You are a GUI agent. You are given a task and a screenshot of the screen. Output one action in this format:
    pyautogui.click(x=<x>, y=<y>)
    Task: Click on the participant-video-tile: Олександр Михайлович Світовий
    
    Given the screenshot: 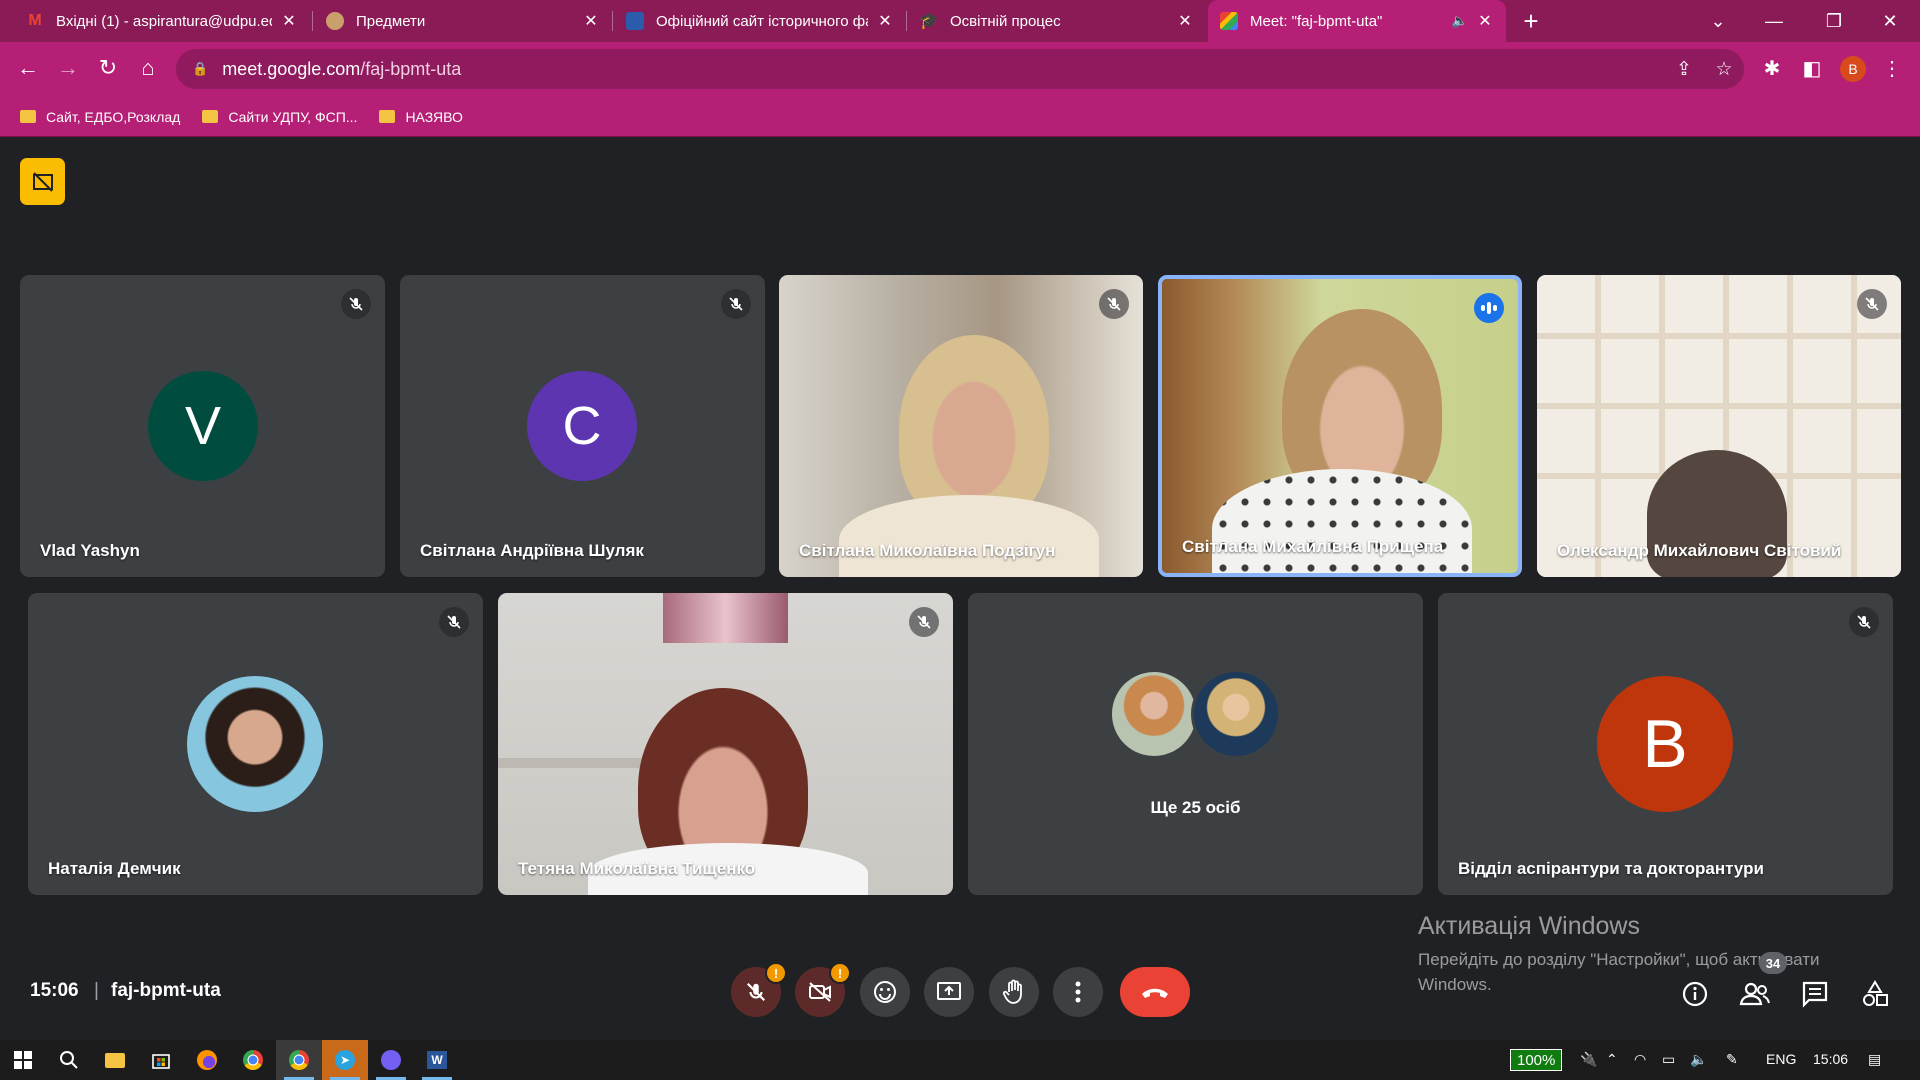 What is the action you would take?
    pyautogui.click(x=1719, y=426)
    